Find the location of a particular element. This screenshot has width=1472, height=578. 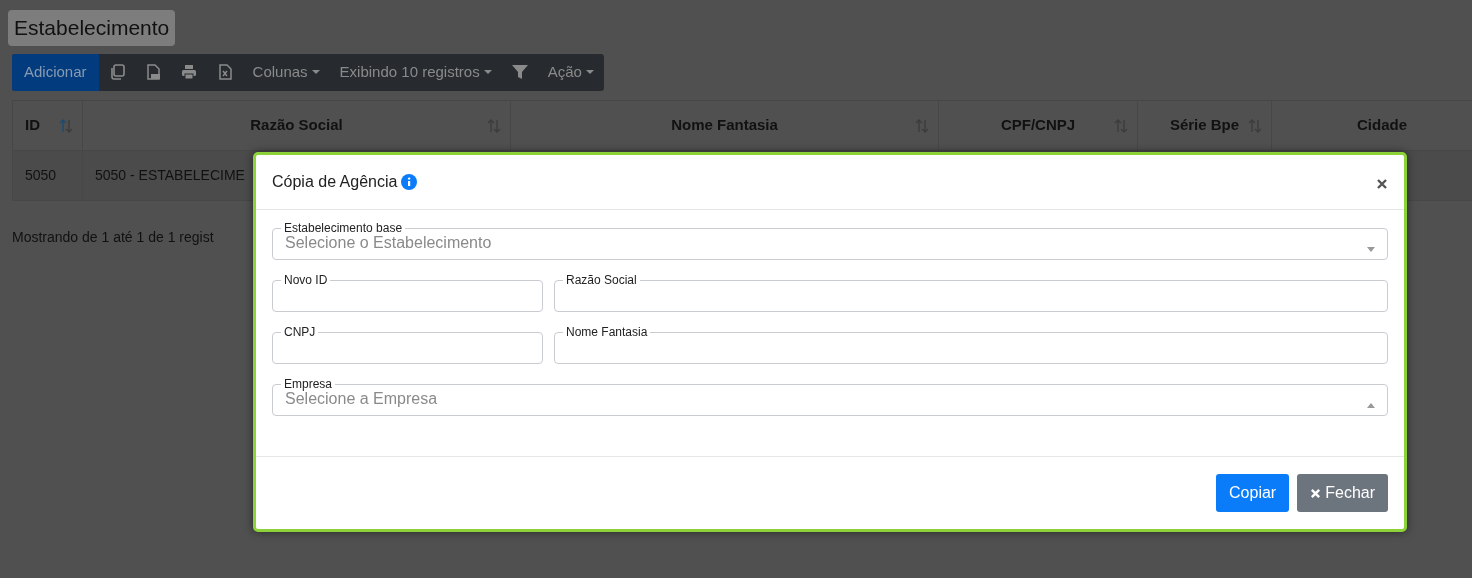

column-header: Série Bpe is located at coordinates (1204, 125).